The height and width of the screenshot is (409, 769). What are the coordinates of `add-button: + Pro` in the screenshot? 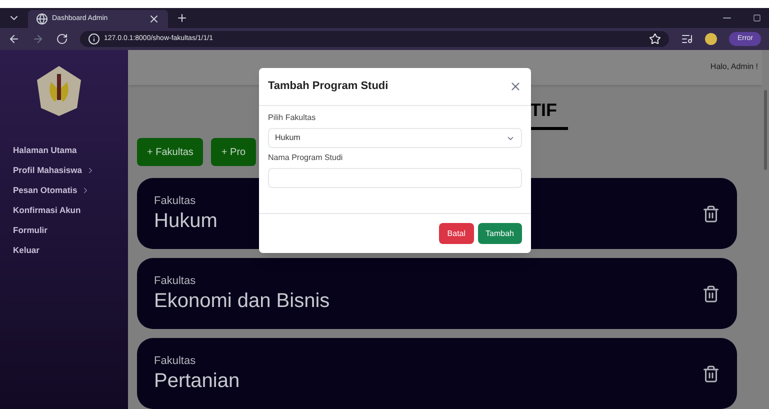 It's located at (233, 152).